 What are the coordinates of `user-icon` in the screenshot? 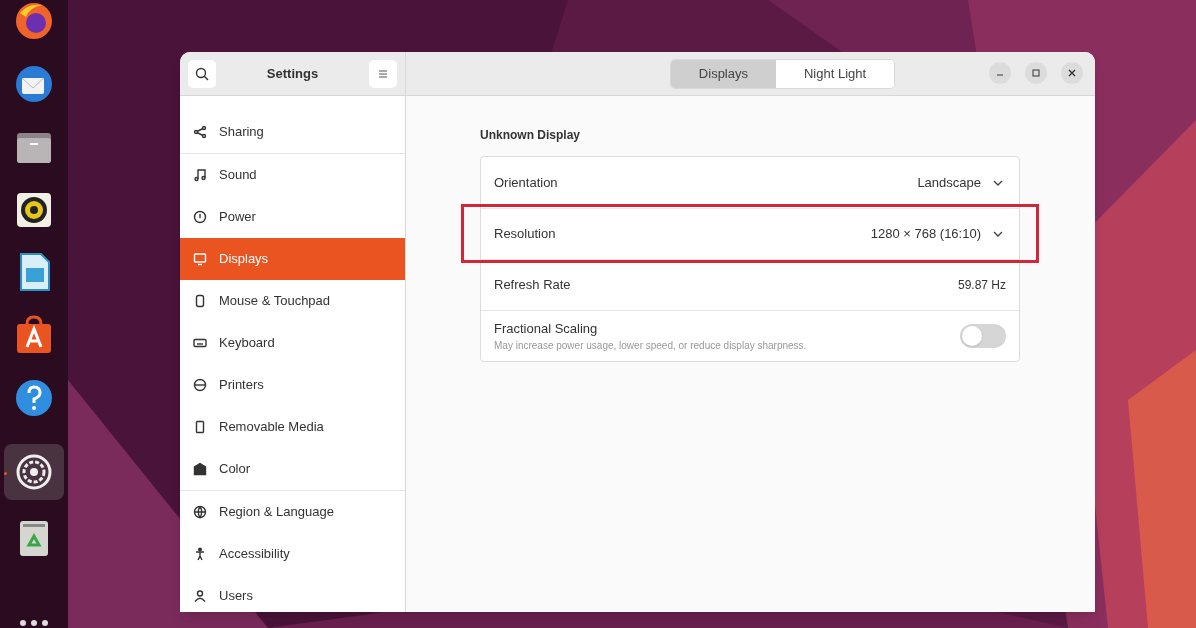 It's located at (200, 596).